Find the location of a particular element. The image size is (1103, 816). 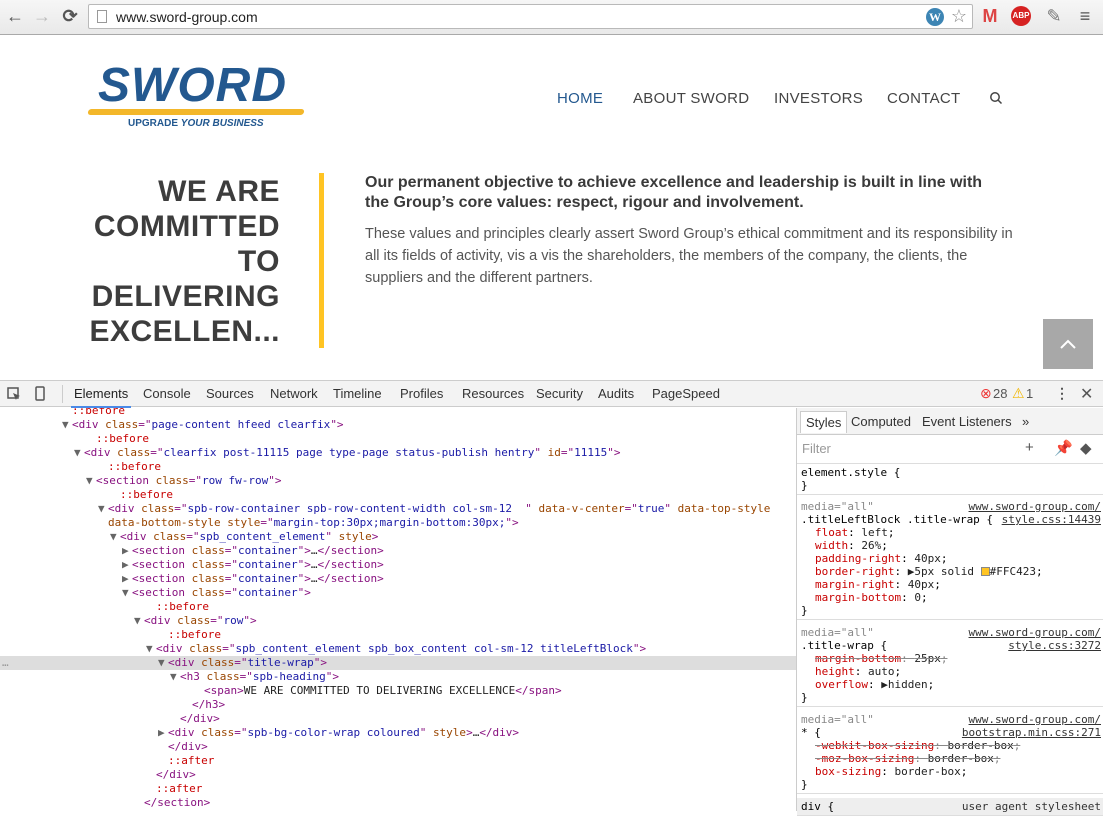

css-property: border-right: ▶5px solid #FFC423; is located at coordinates (950, 571).